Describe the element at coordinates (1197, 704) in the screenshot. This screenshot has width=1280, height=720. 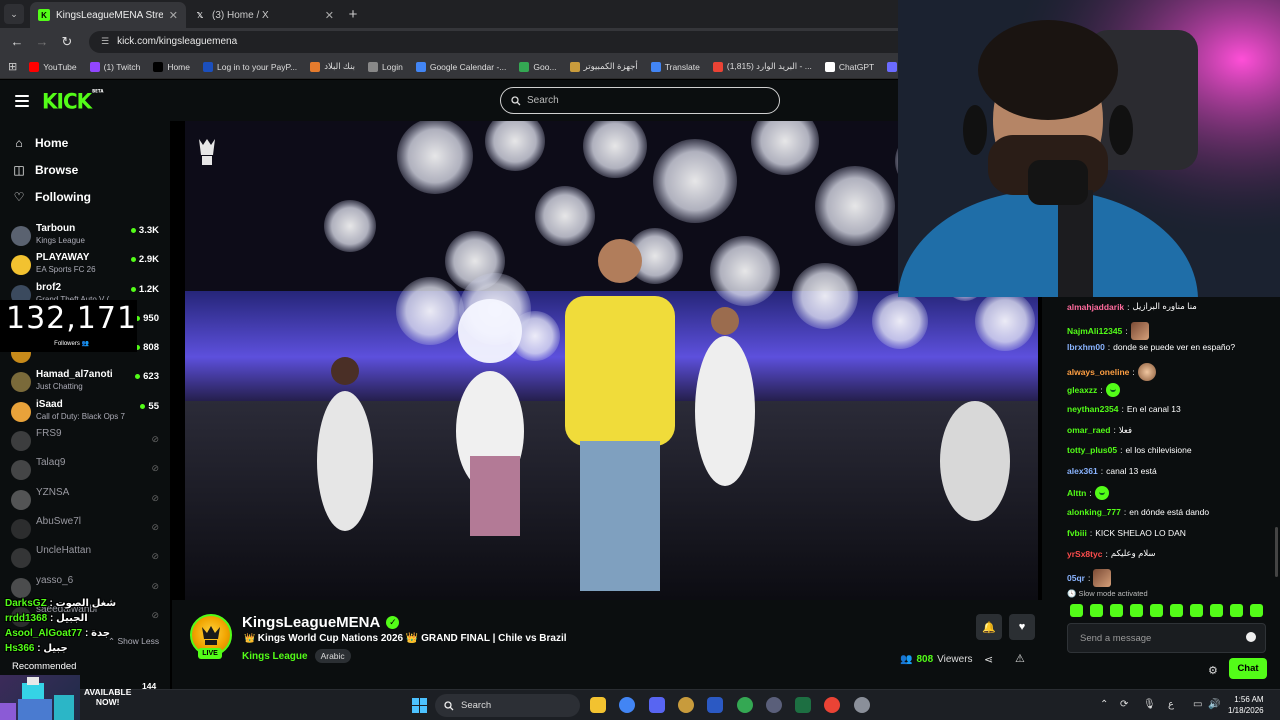
I see `network-icon: ▭` at that location.